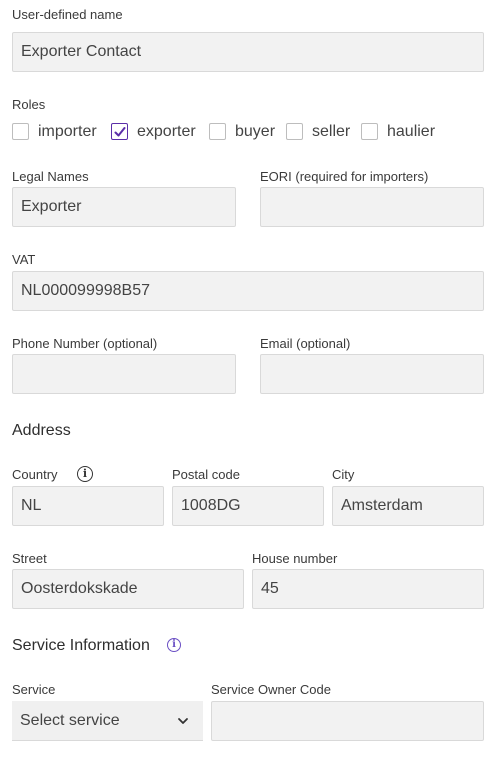 This screenshot has height=757, width=503. Describe the element at coordinates (88, 506) in the screenshot. I see `country-input: NL` at that location.